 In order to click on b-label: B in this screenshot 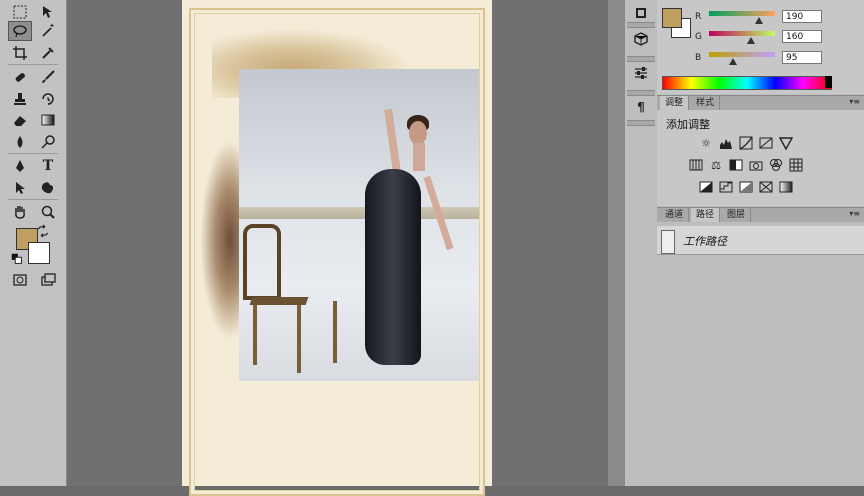, I will do `click(698, 58)`.